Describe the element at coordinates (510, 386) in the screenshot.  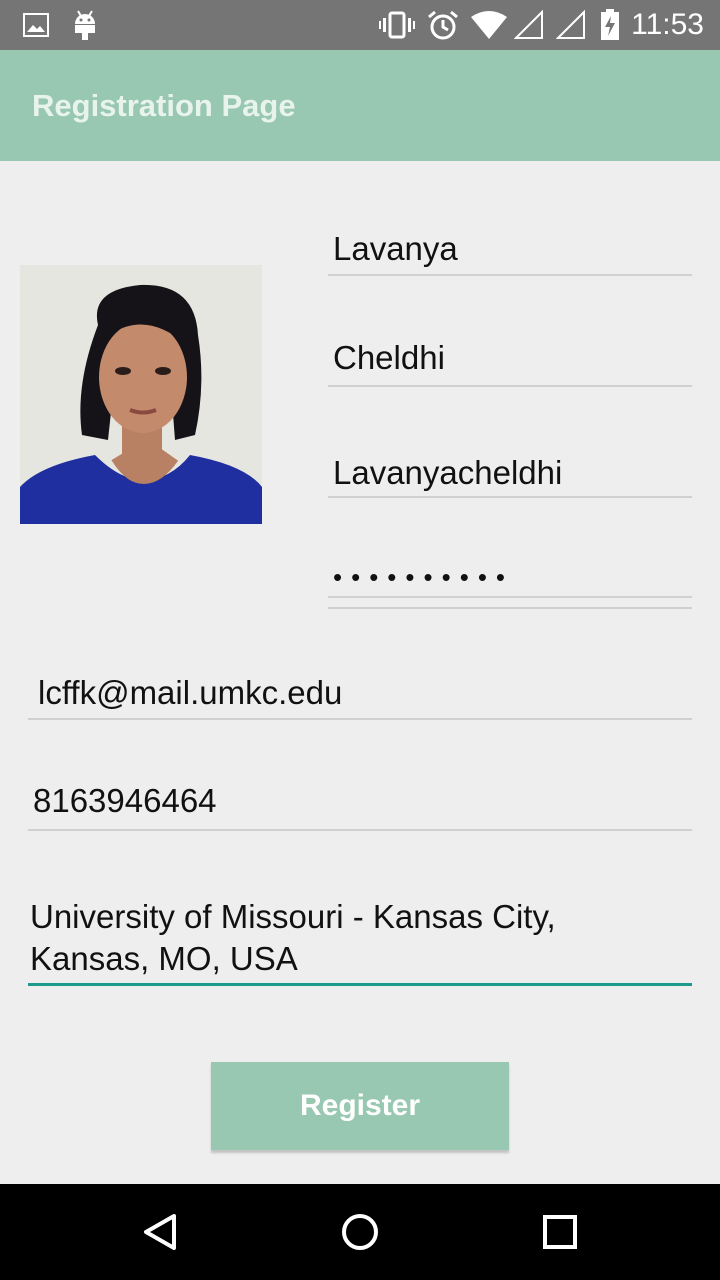
I see `last-name-underline` at that location.